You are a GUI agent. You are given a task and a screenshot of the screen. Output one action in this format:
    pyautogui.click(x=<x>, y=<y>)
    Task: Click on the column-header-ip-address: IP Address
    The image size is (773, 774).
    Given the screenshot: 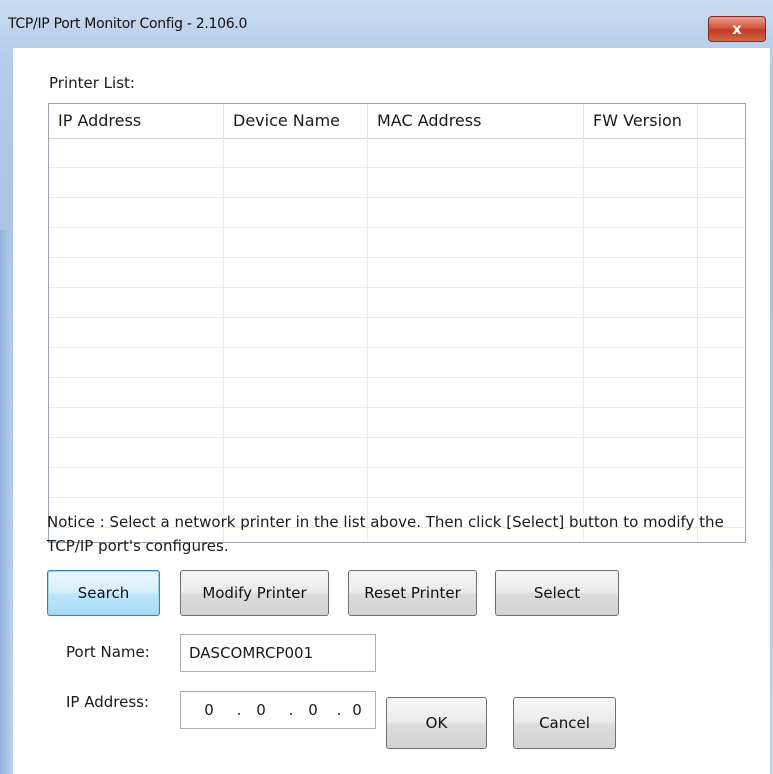 What is the action you would take?
    pyautogui.click(x=136, y=121)
    